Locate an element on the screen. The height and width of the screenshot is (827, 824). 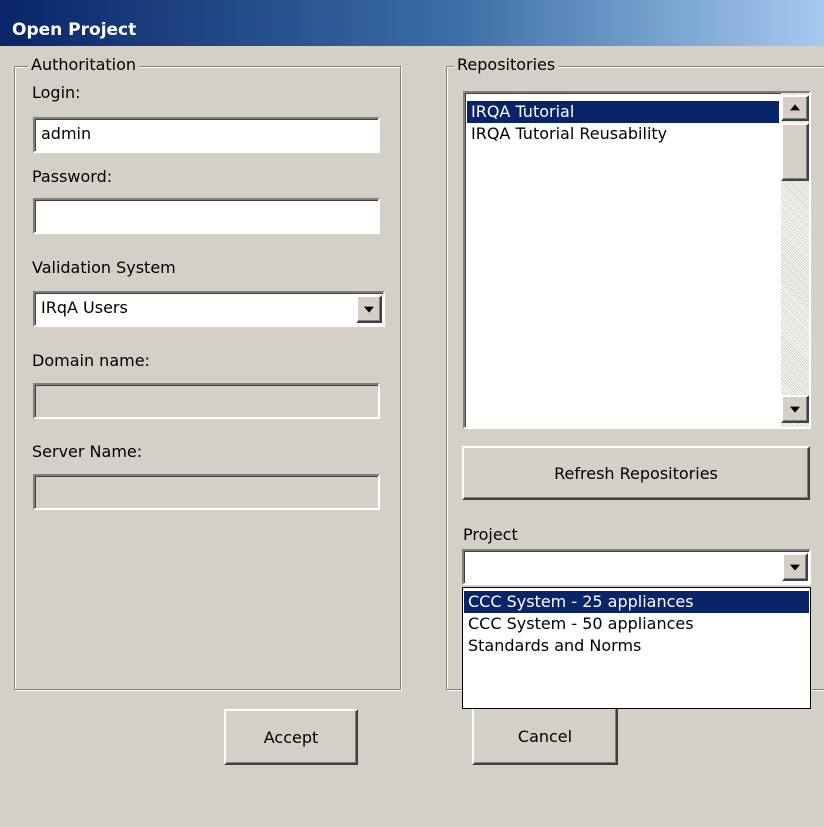
project-option-label: Standards and Norms is located at coordinates (555, 645).